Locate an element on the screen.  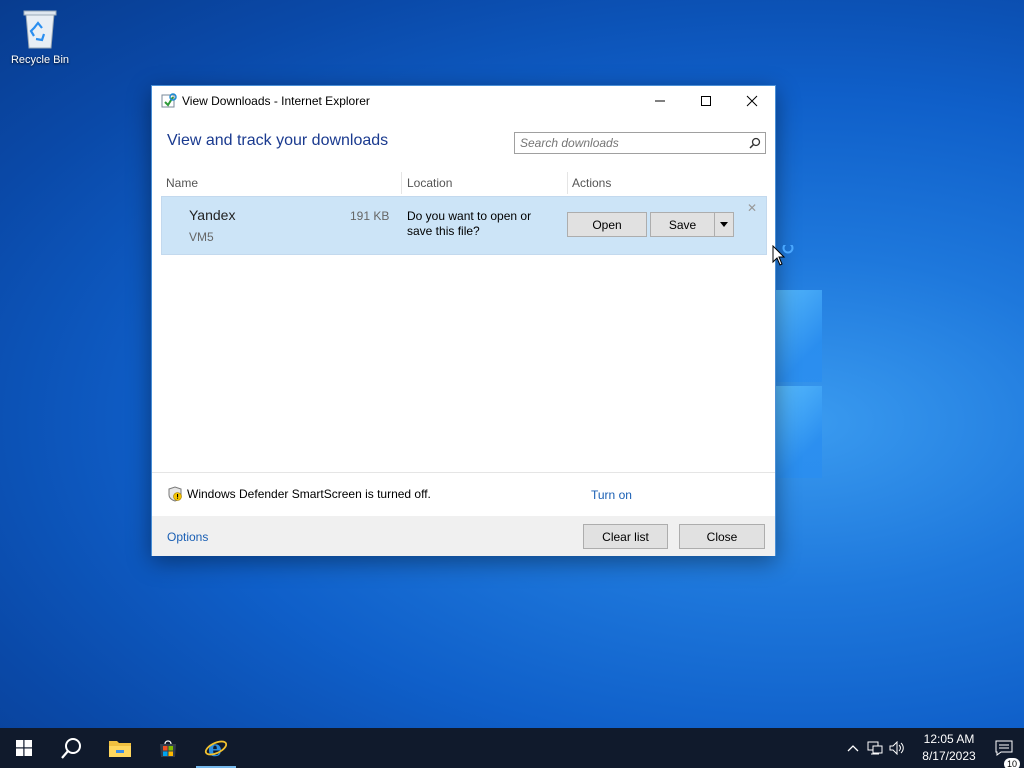
search-taskbar-button is located at coordinates (72, 748).